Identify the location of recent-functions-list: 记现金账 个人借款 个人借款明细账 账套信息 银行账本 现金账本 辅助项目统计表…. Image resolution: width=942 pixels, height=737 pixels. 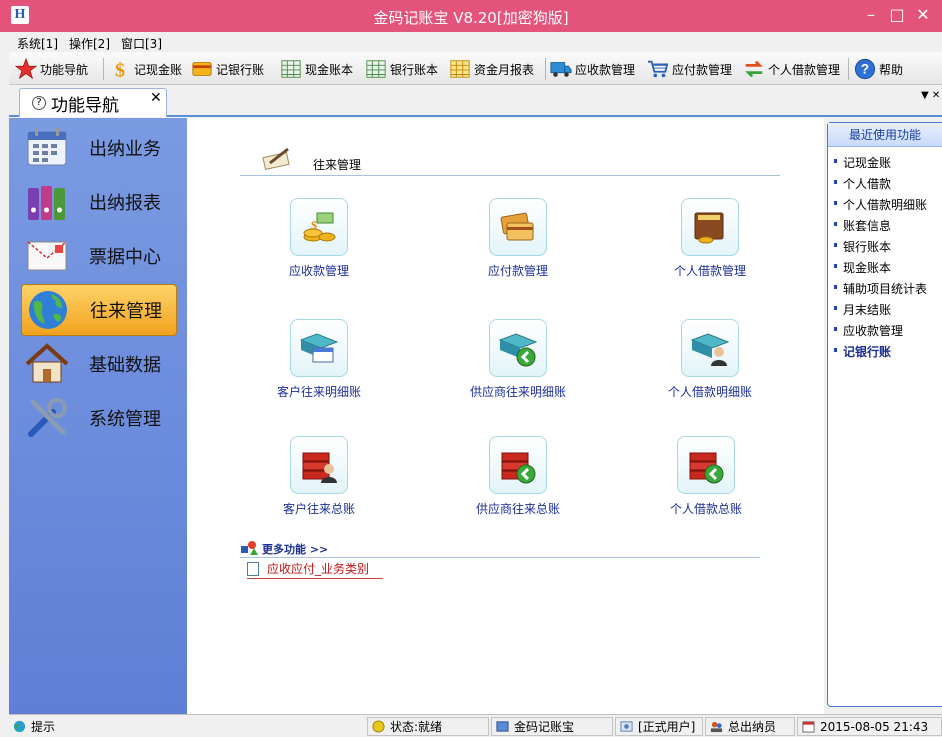
(885, 256).